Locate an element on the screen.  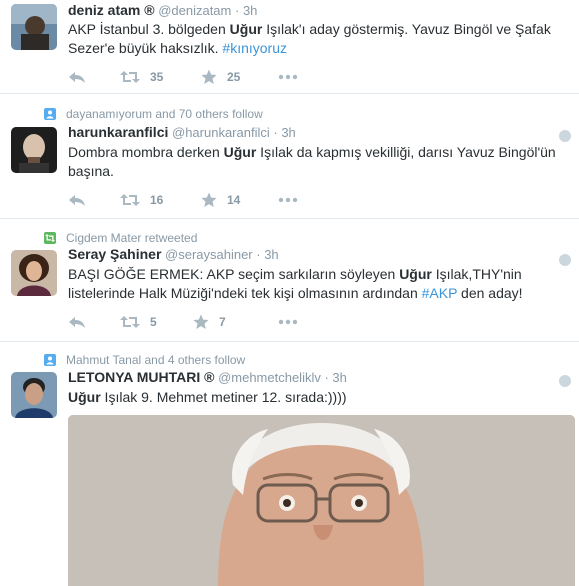
social-context: Mahmut Tanal and 4 others follow is located at coordinates (144, 360).